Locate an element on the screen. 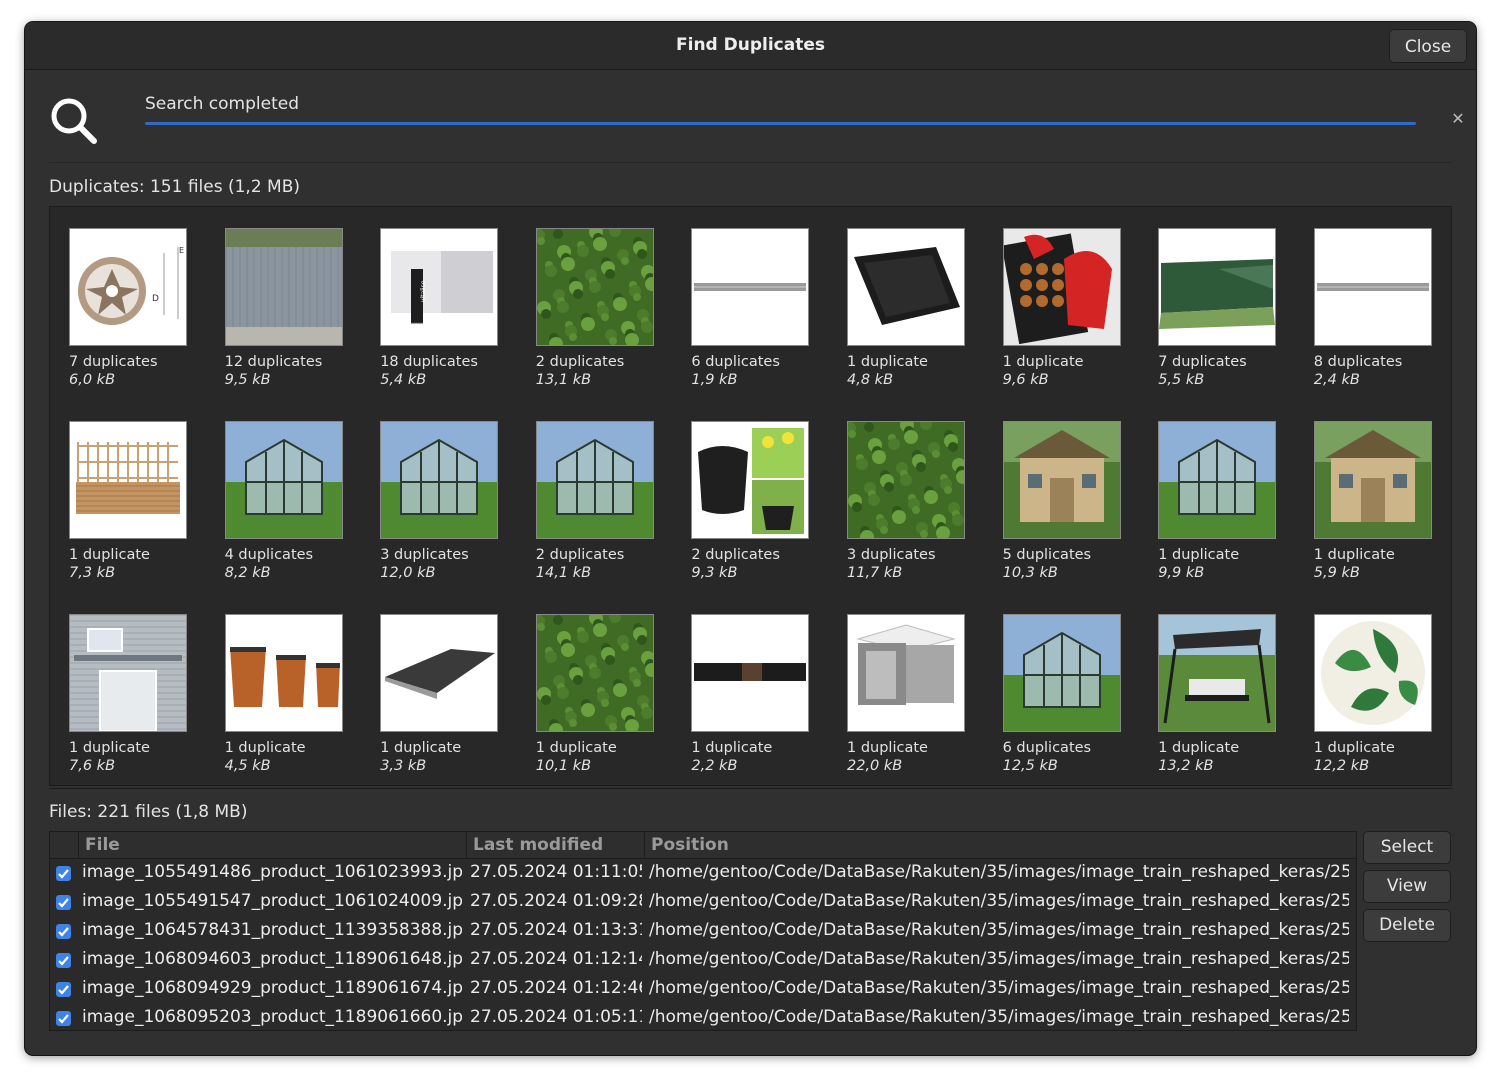 This screenshot has height=1083, width=1501. duplicate-group-tile: 8 duplicates 2,4 kB is located at coordinates (1383, 308).